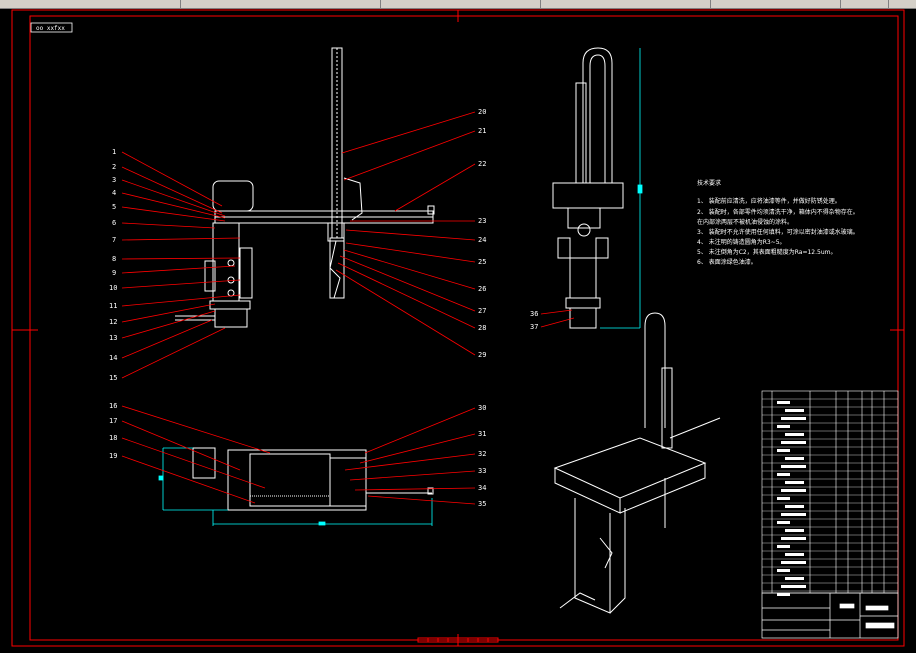 The width and height of the screenshot is (916, 653). Describe the element at coordinates (778, 232) in the screenshot. I see `notes-line: 3、 装配时不允许使用任何填料，可涂以密封油漆或水玻璃。` at that location.